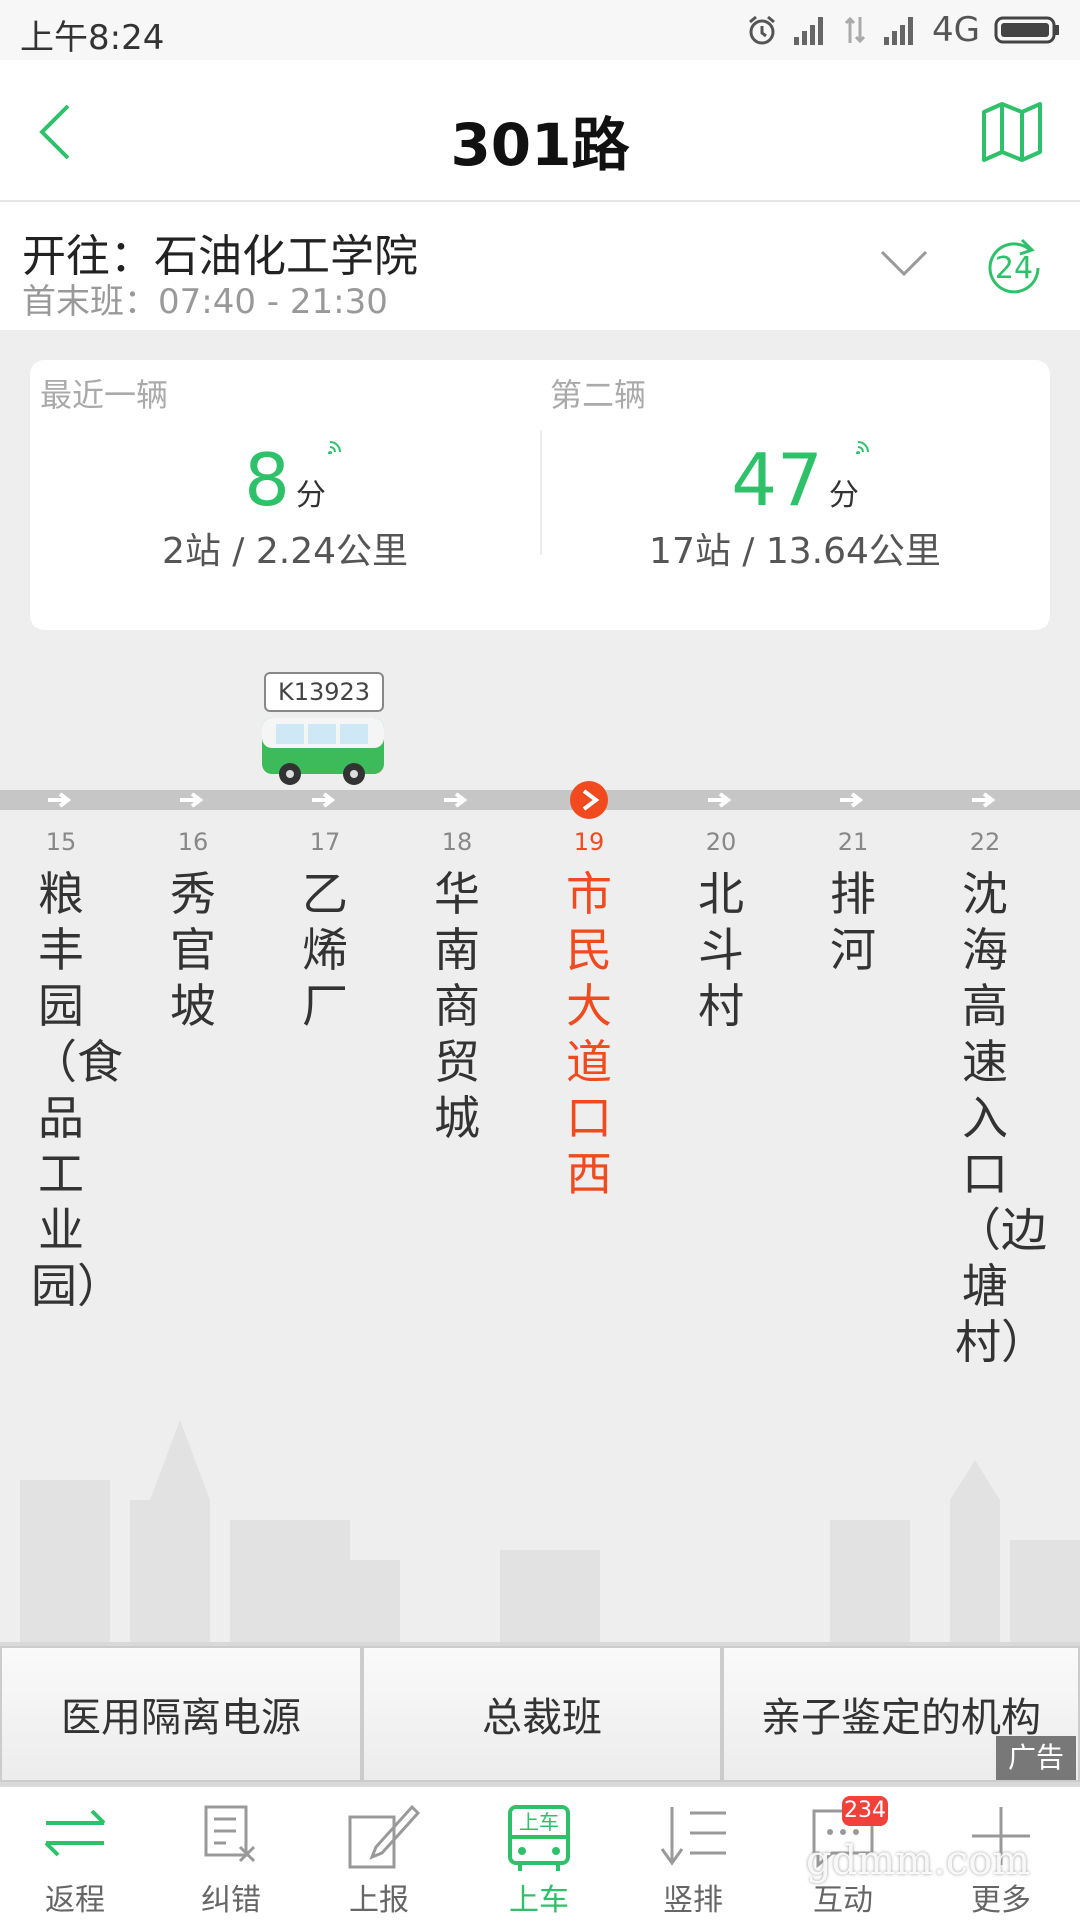 The width and height of the screenshot is (1080, 1921). What do you see at coordinates (795, 551) in the screenshot?
I see `second-detail: 17站 / 13.64公里` at bounding box center [795, 551].